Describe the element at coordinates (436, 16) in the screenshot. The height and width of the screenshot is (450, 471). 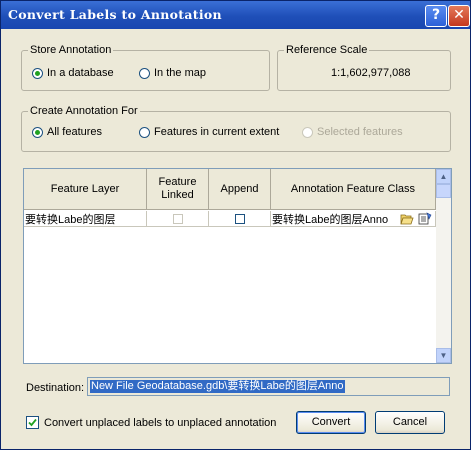
I see `help-button: ?` at that location.